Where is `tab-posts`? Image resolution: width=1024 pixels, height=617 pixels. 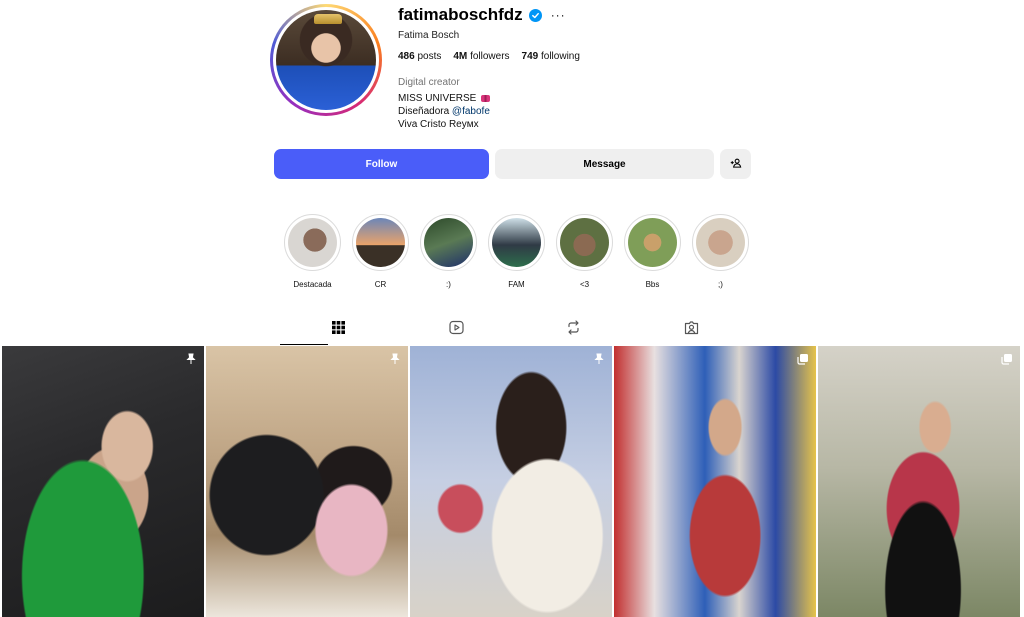 tab-posts is located at coordinates (339, 330).